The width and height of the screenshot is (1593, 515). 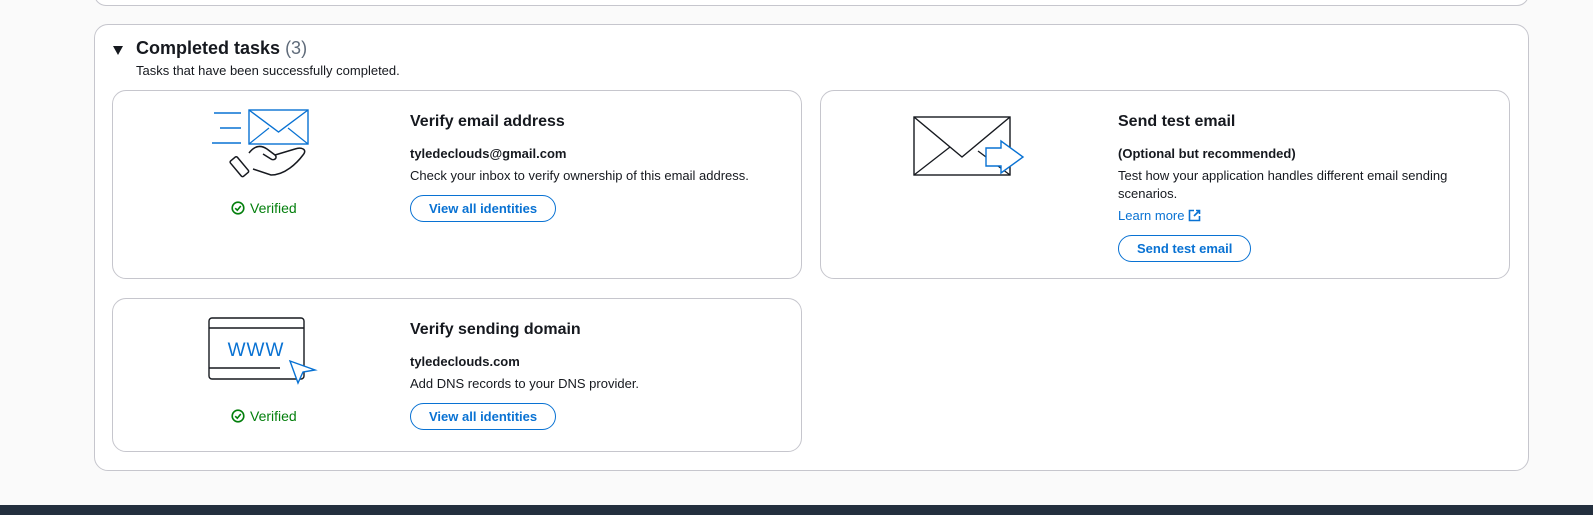 I want to click on previous-section-container, so click(x=811, y=3).